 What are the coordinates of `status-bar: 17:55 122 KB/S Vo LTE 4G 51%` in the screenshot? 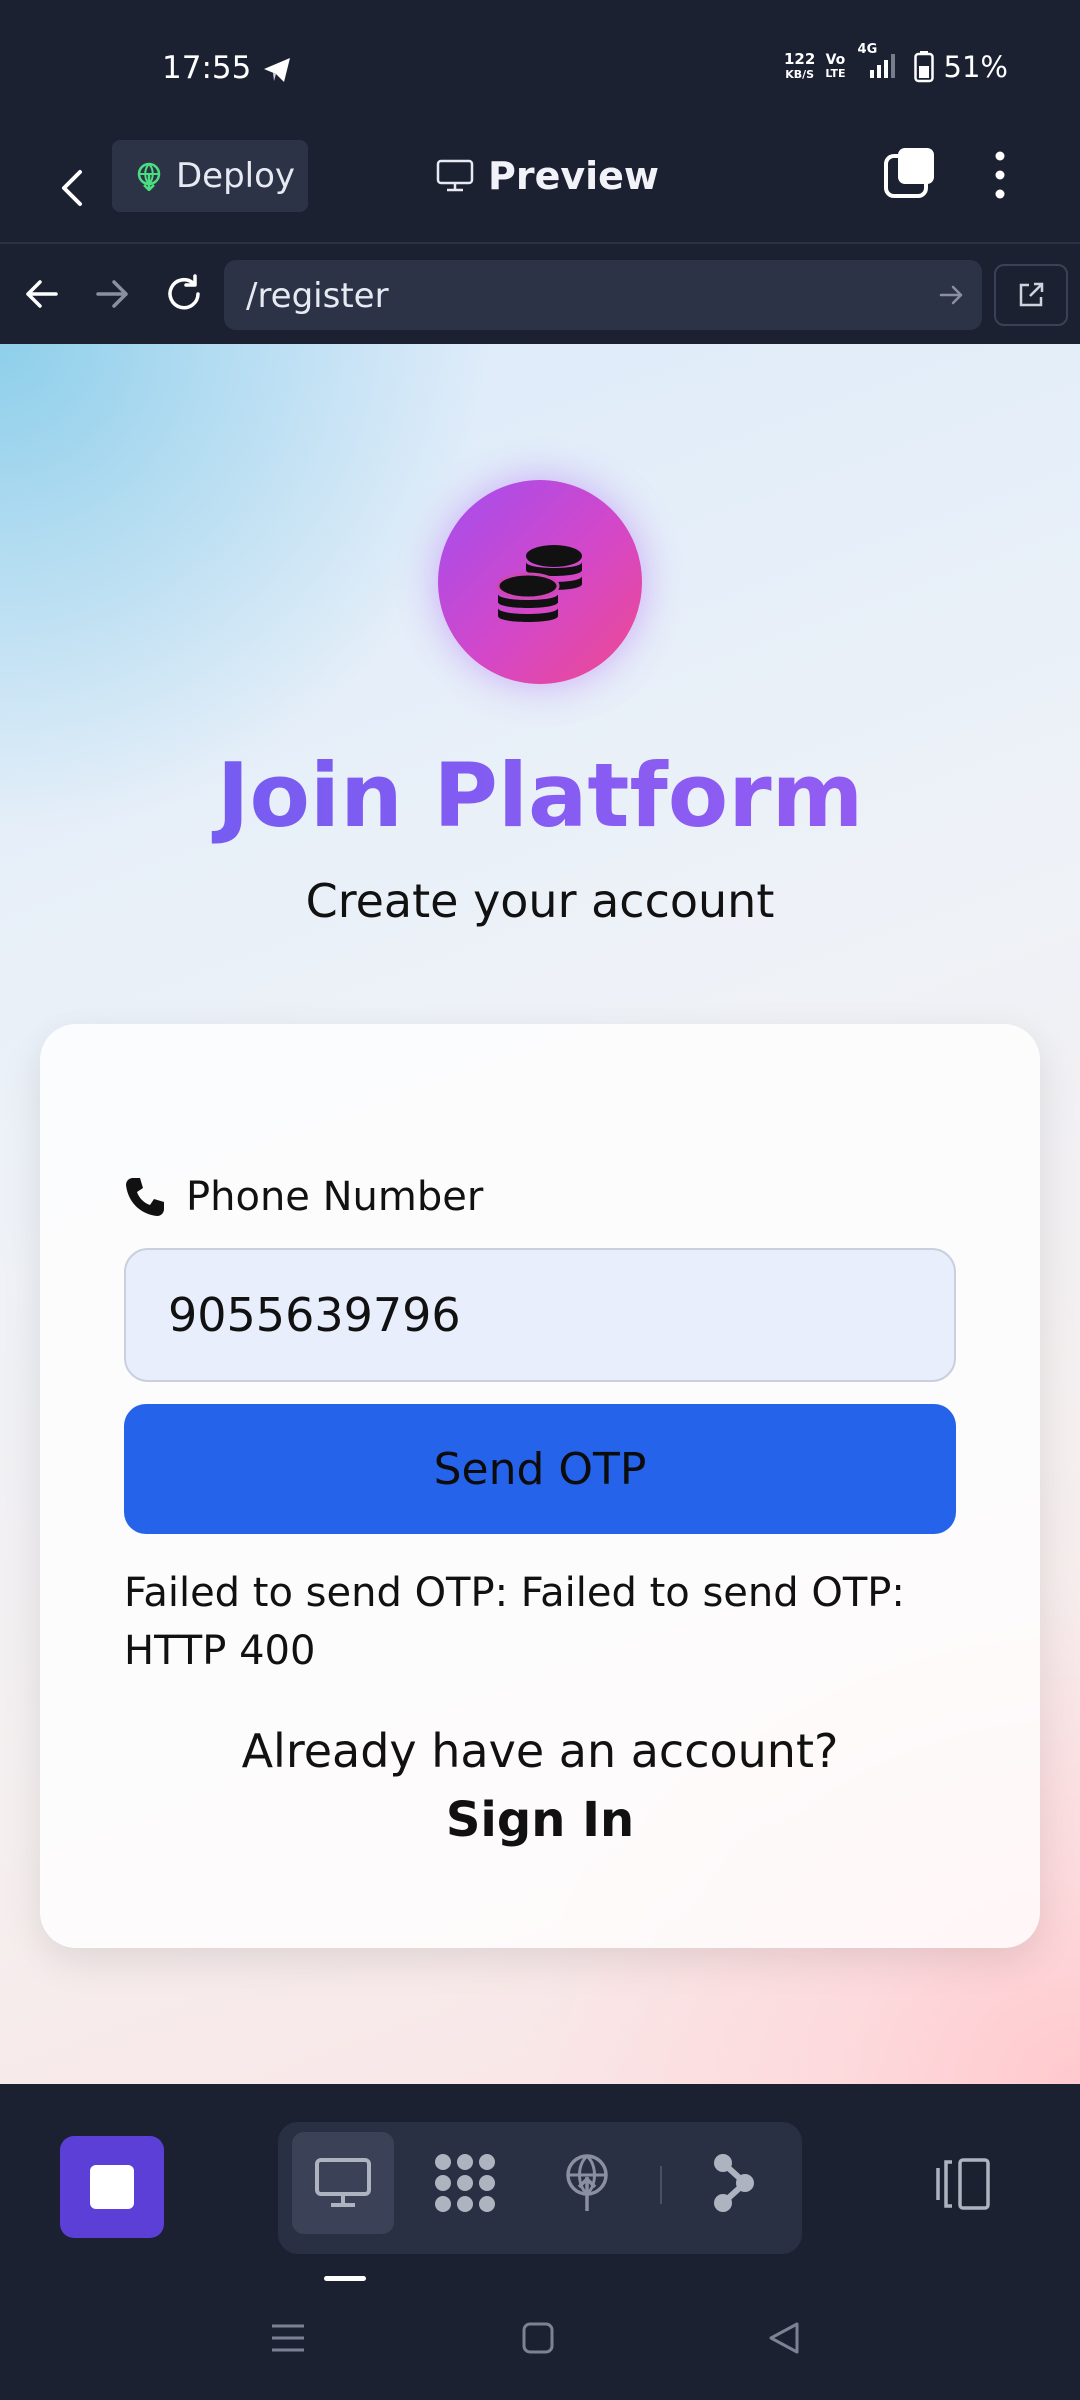 It's located at (540, 68).